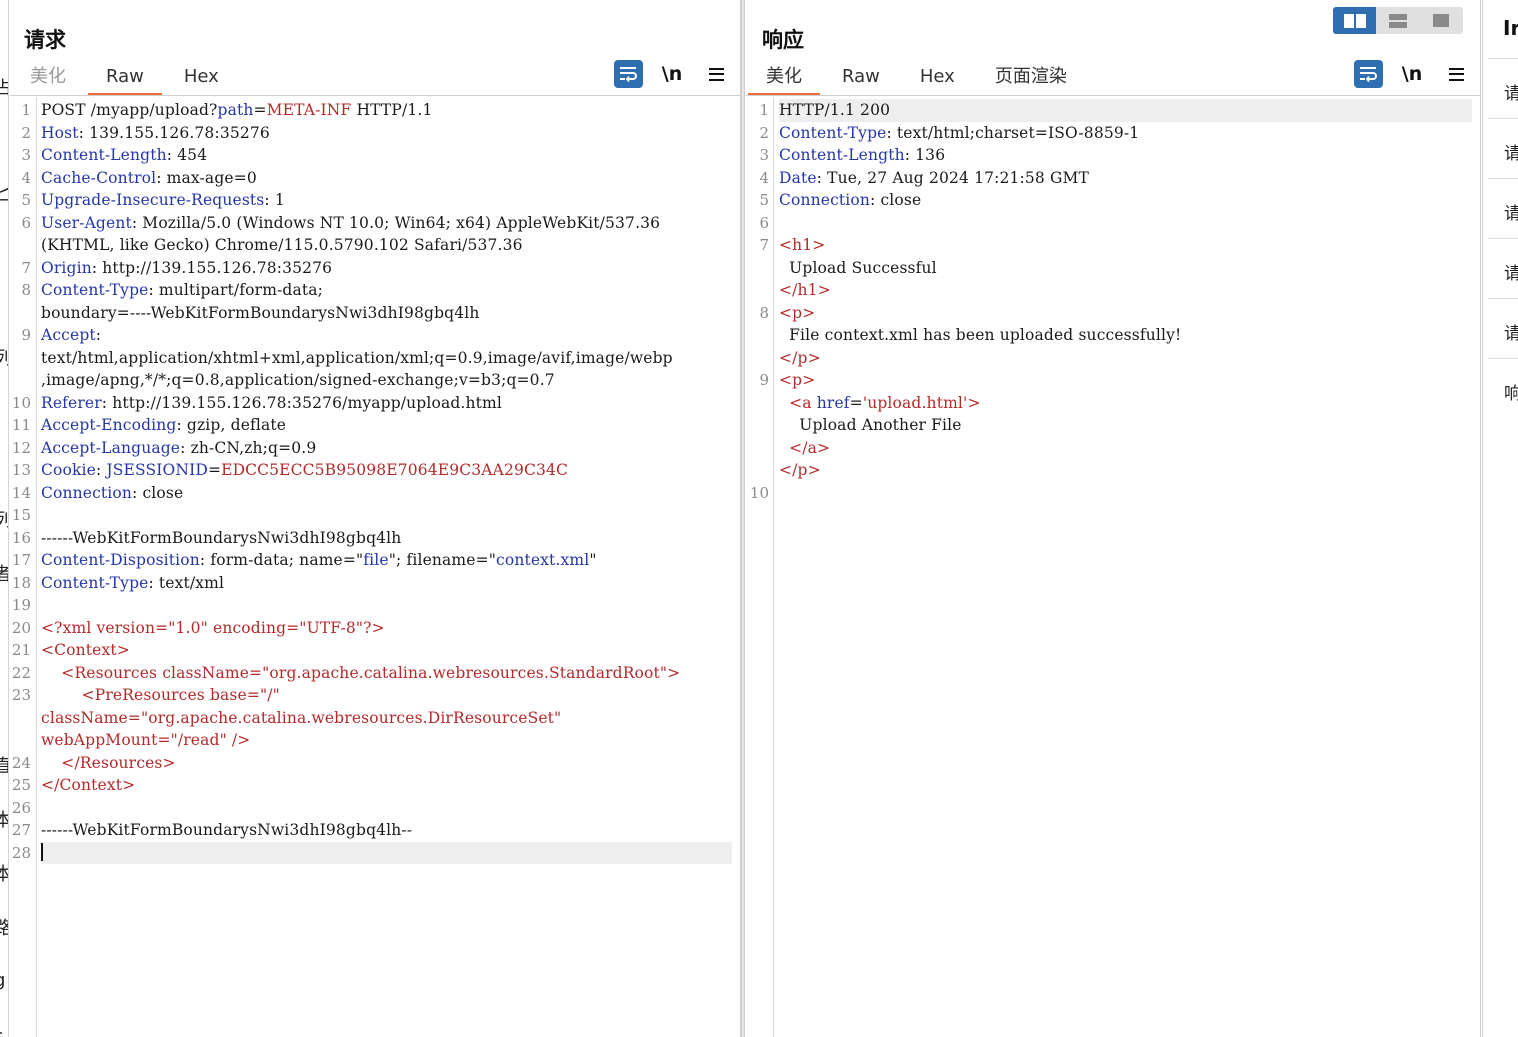 The height and width of the screenshot is (1037, 1518). Describe the element at coordinates (125, 78) in the screenshot. I see `request-tab-1: Raw` at that location.